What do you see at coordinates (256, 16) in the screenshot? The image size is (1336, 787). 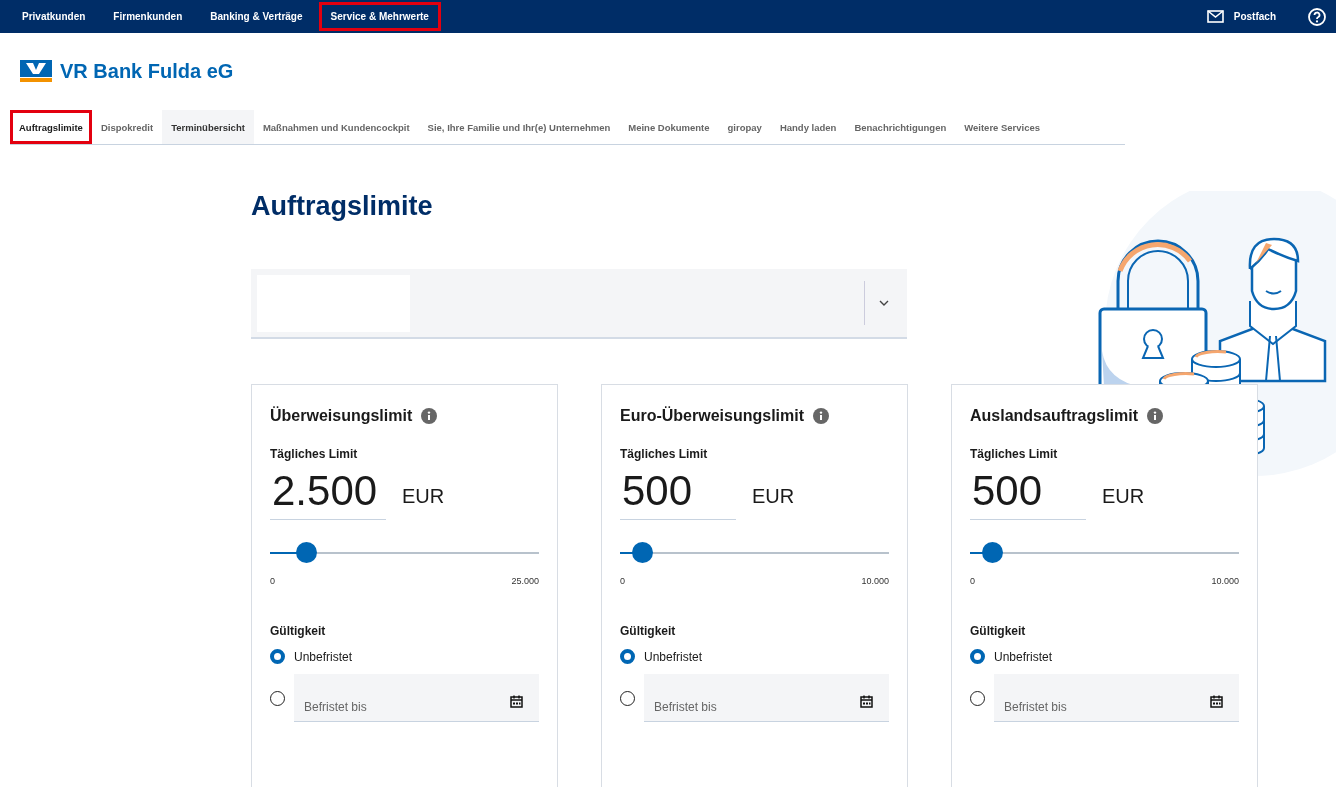 I see `nav-link: Banking & Verträge` at bounding box center [256, 16].